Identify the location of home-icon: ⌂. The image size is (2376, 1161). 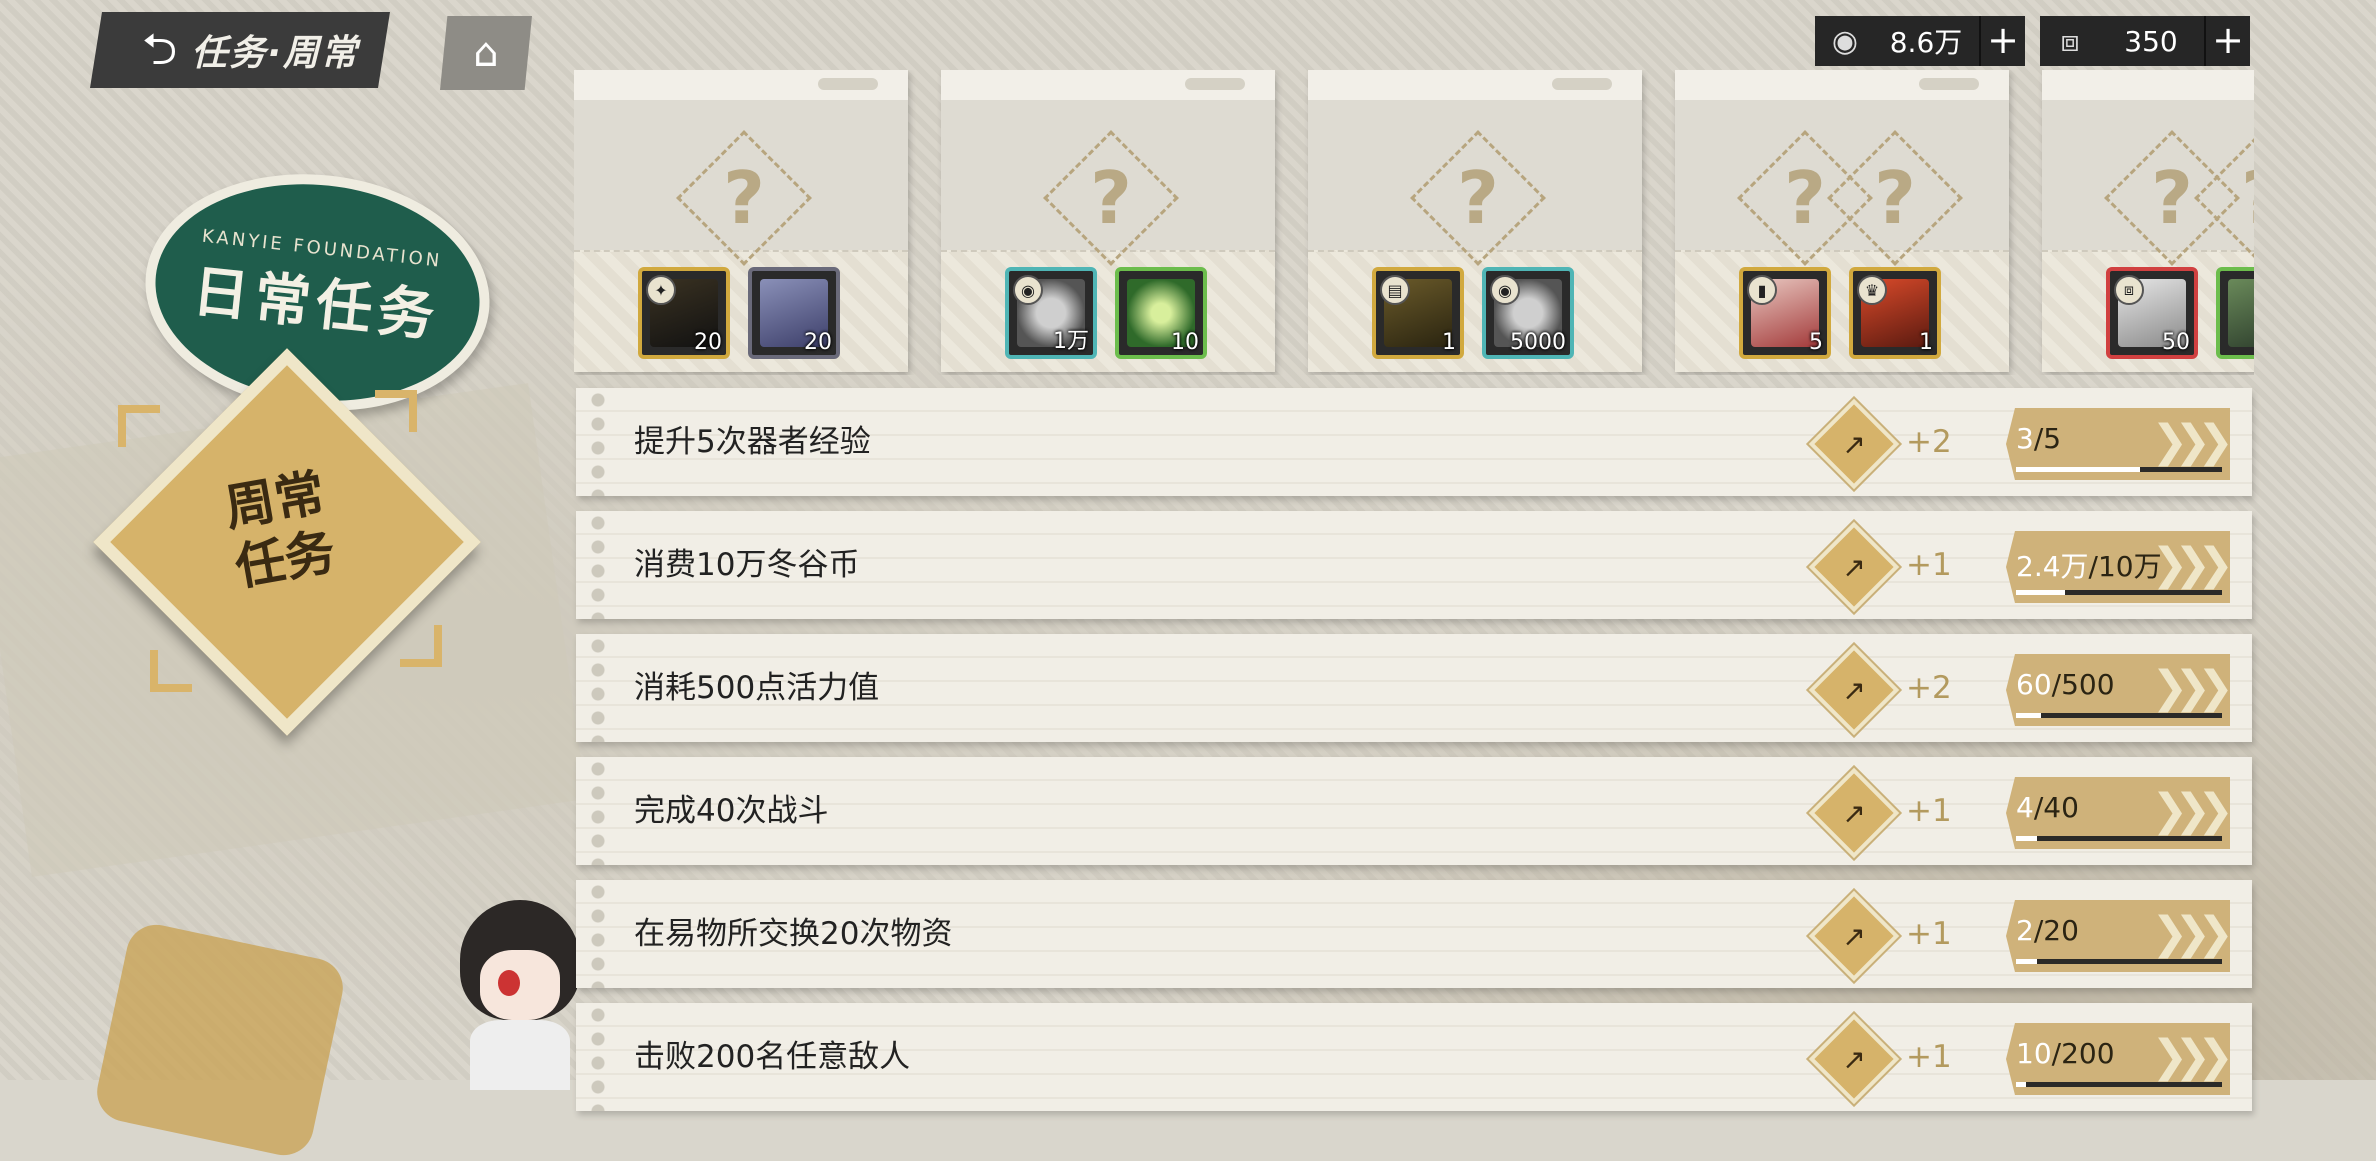
(486, 53).